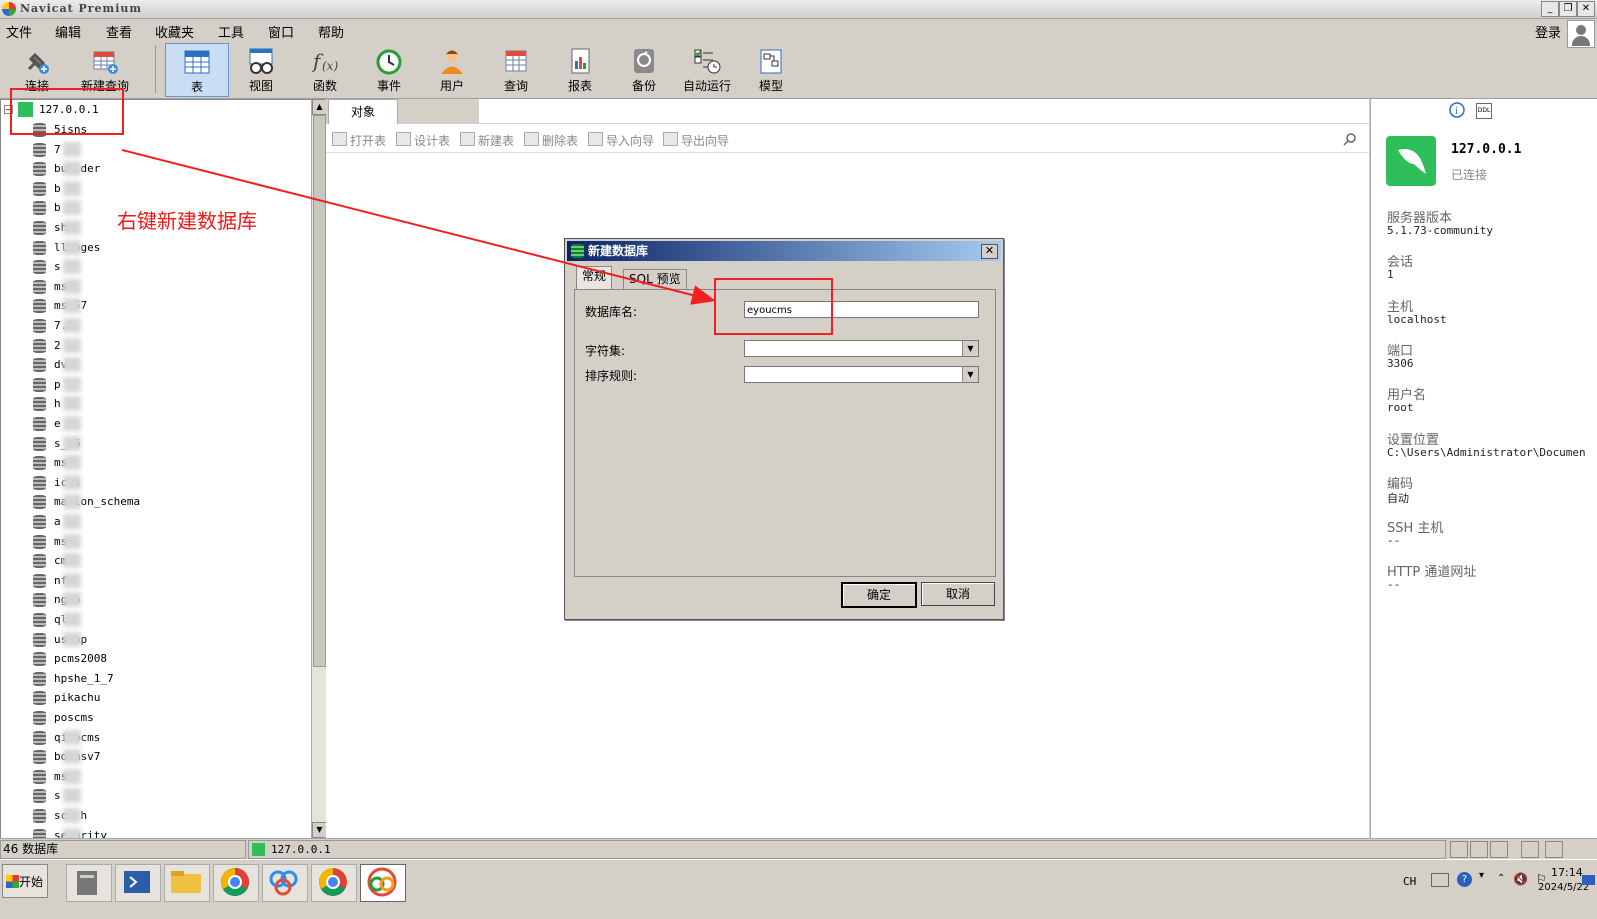 This screenshot has width=1597, height=919. Describe the element at coordinates (151, 169) in the screenshot. I see `tree-database-row: builder` at that location.